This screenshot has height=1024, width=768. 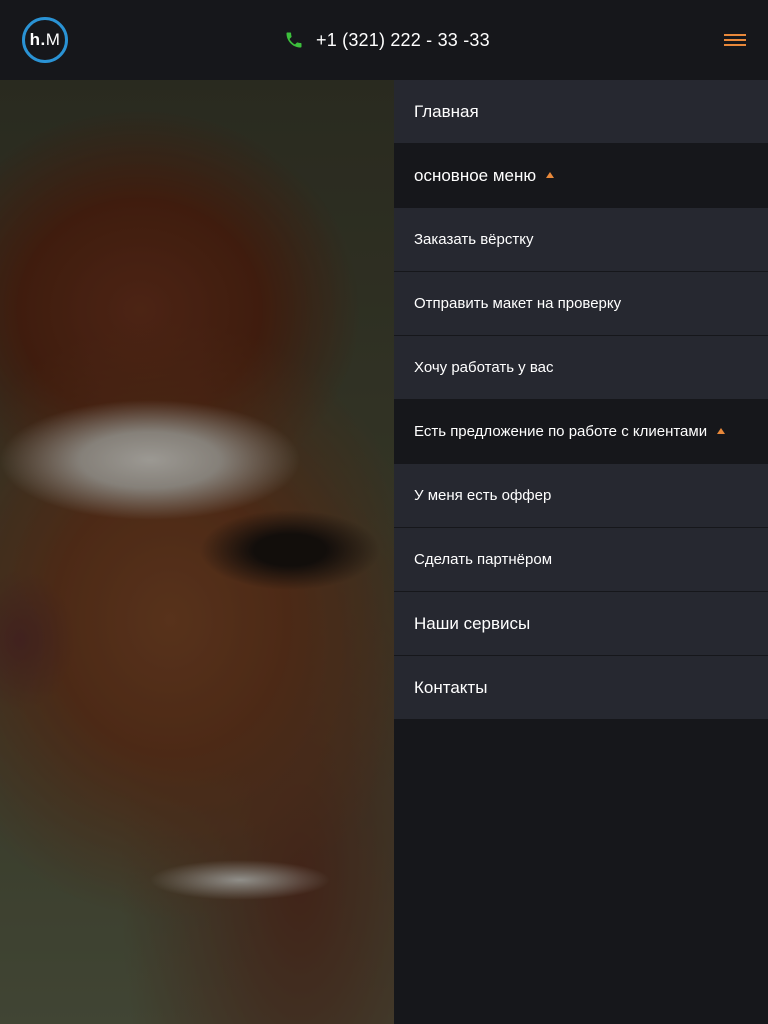 I want to click on top-header: h. M +1 (321) 222 - 33 -33, so click(x=384, y=40).